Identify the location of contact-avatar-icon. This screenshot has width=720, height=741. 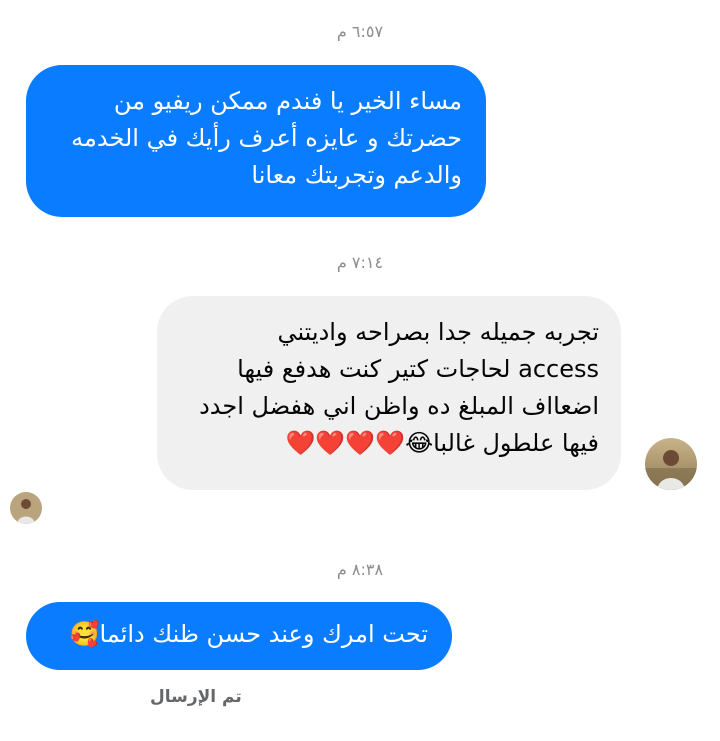
(671, 464).